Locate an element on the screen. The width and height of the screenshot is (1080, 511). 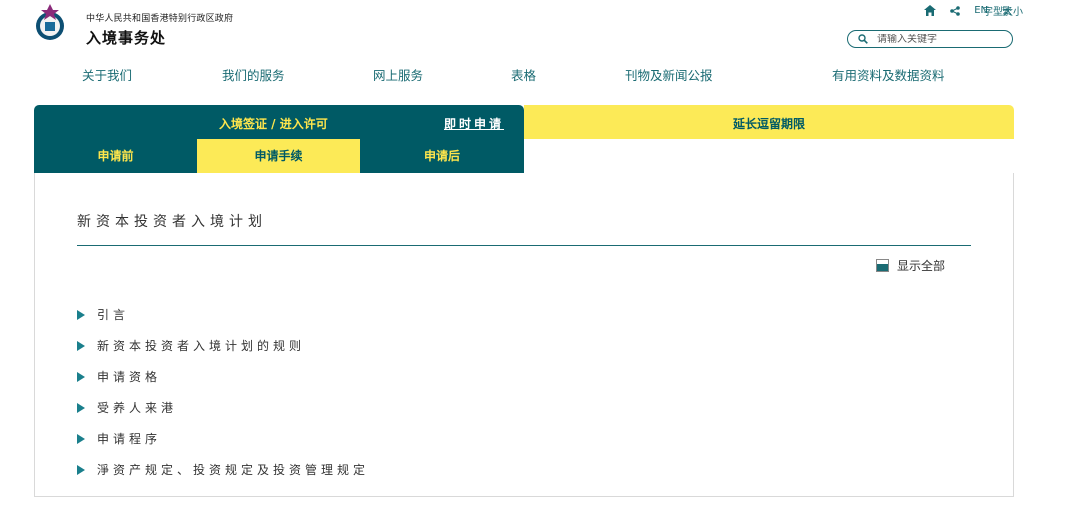
section-item-investment-requirements: 淨资产规定、投资规定及投资管理规定 is located at coordinates (223, 469).